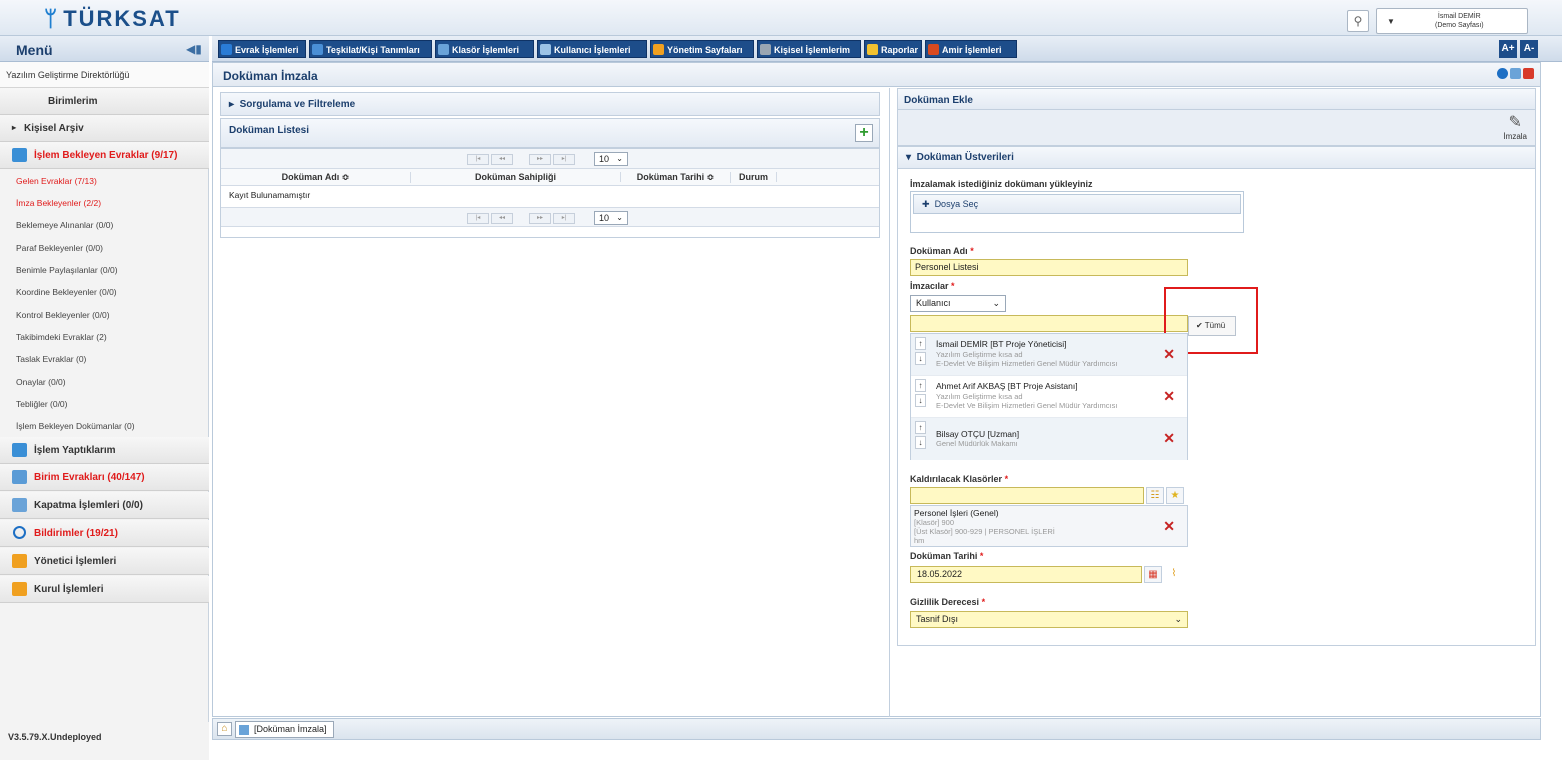 The image size is (1562, 760). I want to click on font-decrease-button: A-, so click(1529, 49).